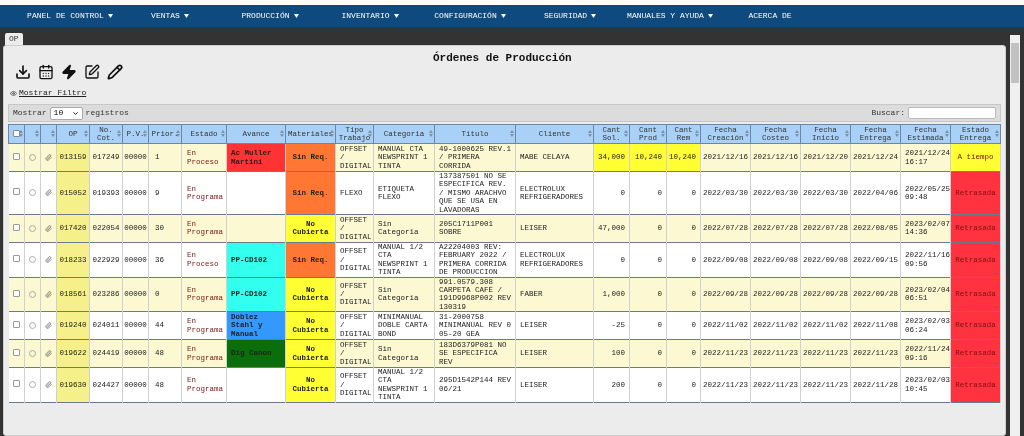 The height and width of the screenshot is (436, 1024). What do you see at coordinates (470, 16) in the screenshot?
I see `menu-item: CONFIGURACIÓN` at bounding box center [470, 16].